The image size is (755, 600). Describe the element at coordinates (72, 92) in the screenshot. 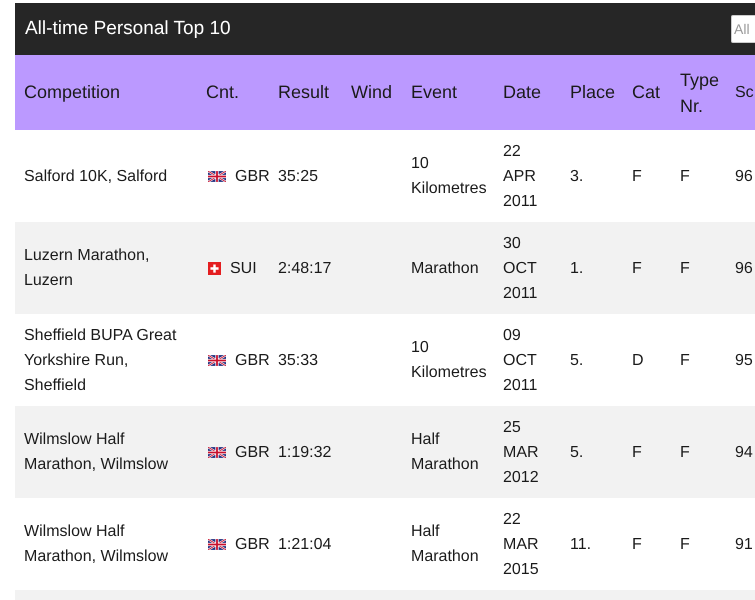

I see `column-header: Competition` at that location.